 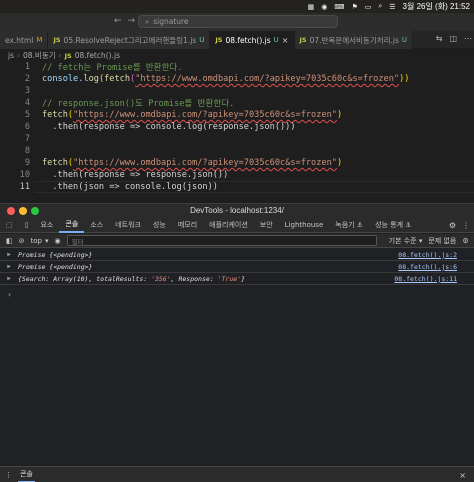 What do you see at coordinates (228, 225) in the screenshot?
I see `tab-application: 애플리케이션` at bounding box center [228, 225].